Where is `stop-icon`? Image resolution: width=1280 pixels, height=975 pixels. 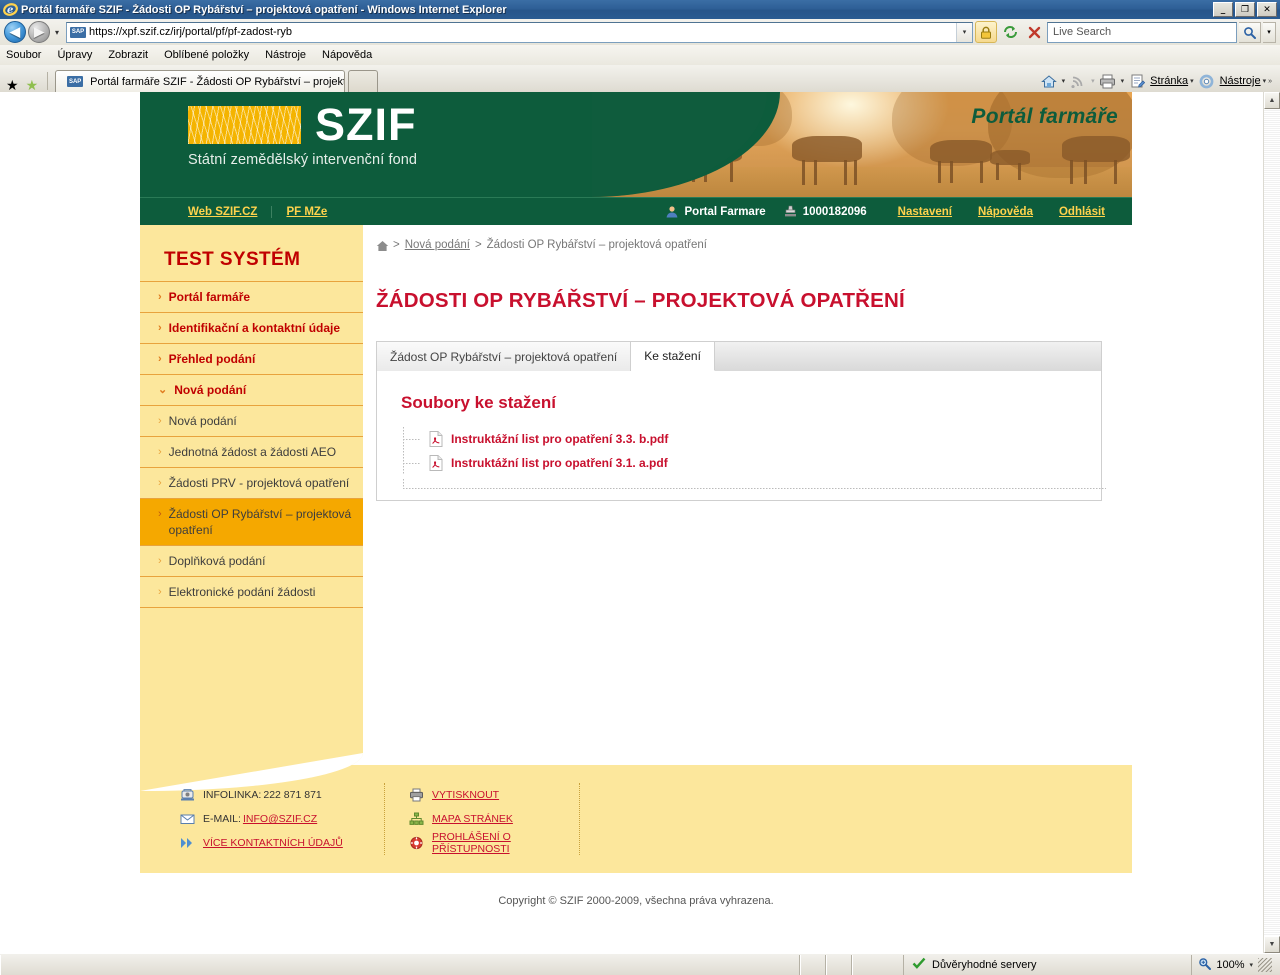 stop-icon is located at coordinates (1034, 32).